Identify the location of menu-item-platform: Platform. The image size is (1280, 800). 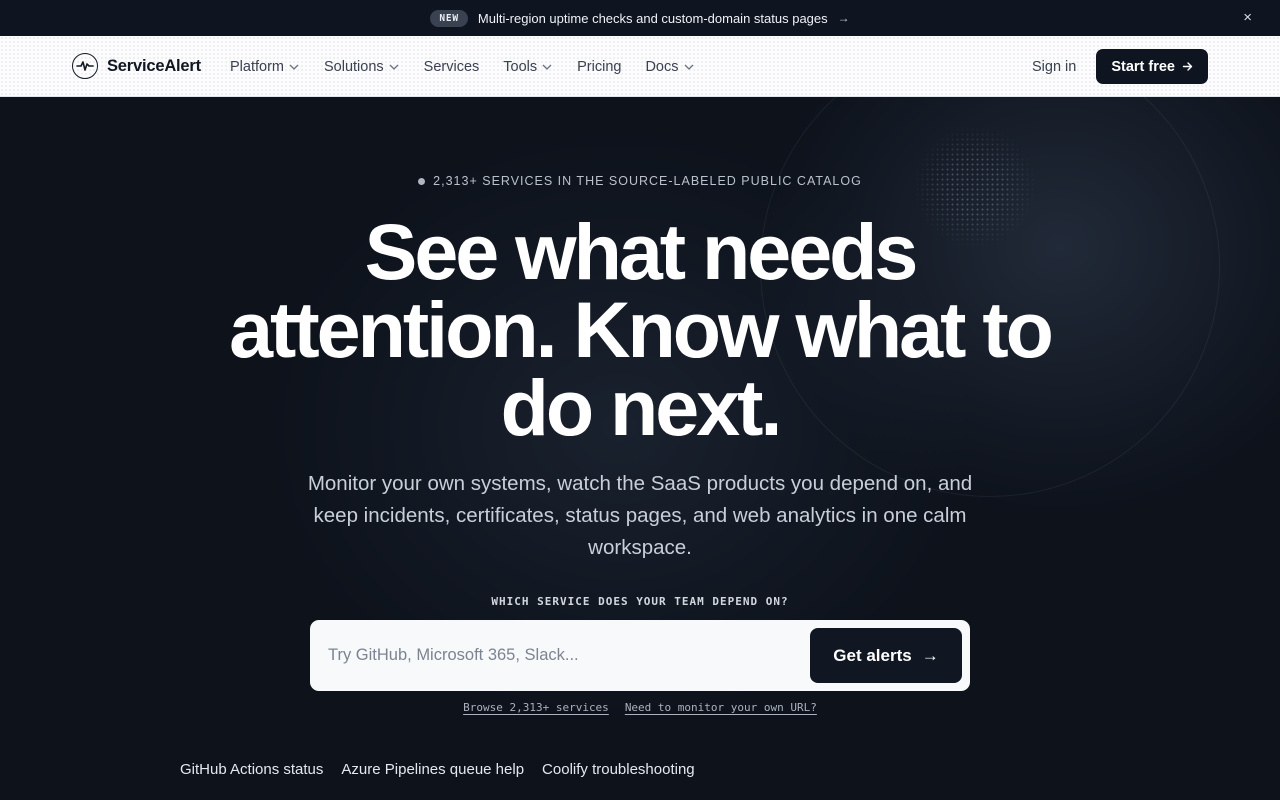
(265, 67).